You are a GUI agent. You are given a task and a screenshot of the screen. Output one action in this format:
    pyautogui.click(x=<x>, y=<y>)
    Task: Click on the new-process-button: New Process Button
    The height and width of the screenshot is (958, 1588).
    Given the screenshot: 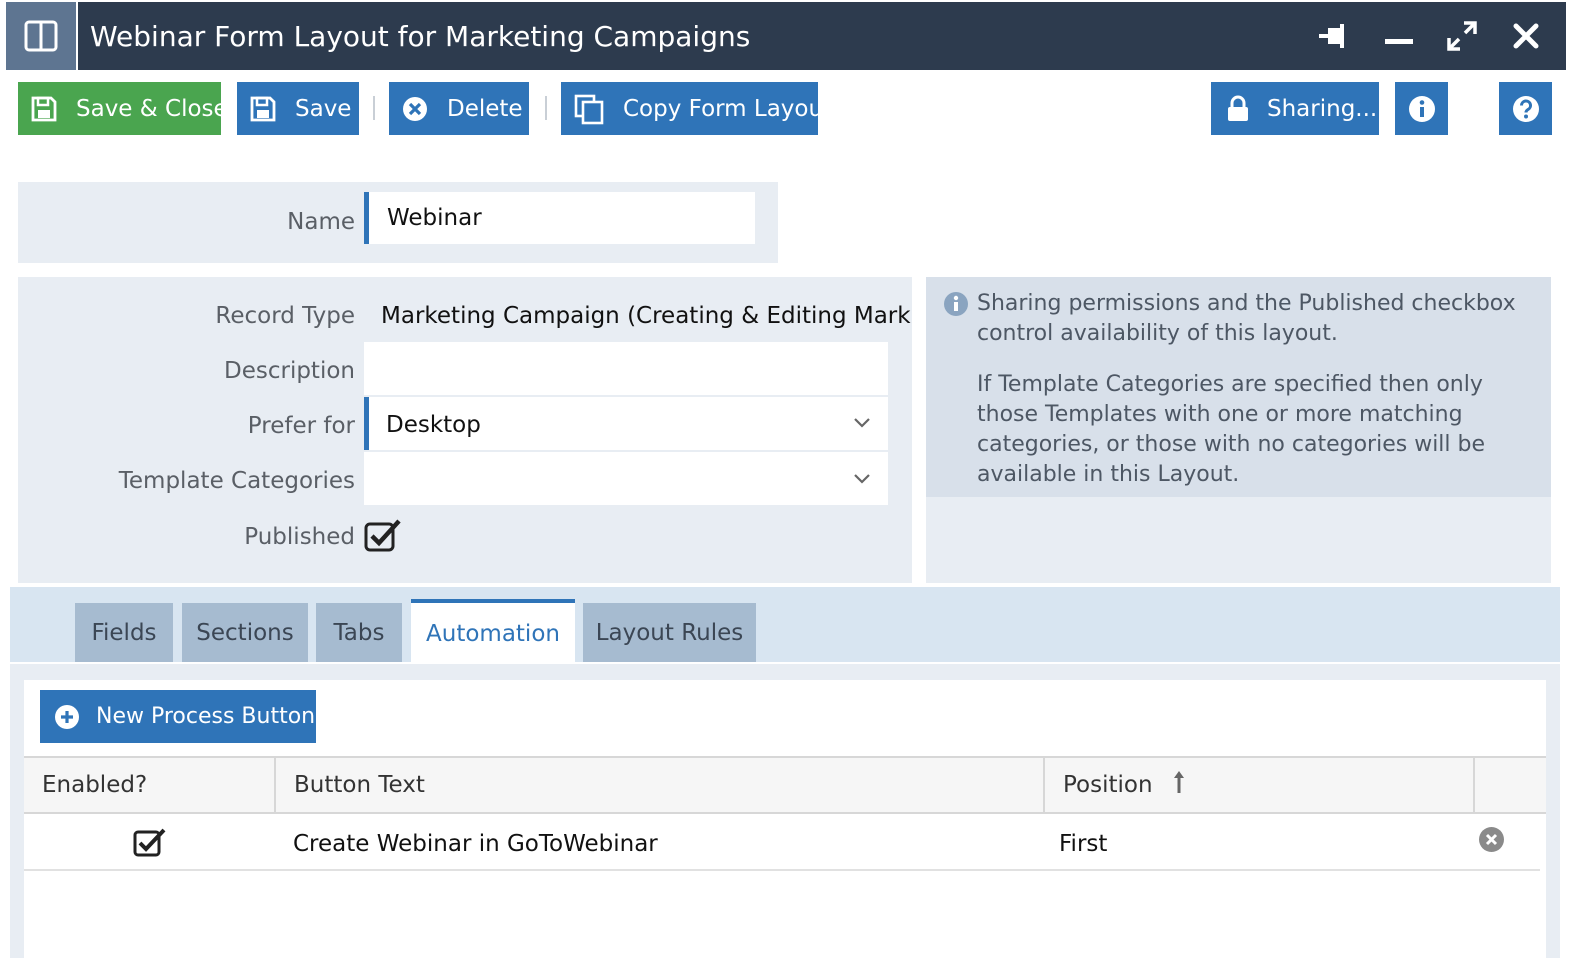 What is the action you would take?
    pyautogui.click(x=178, y=716)
    